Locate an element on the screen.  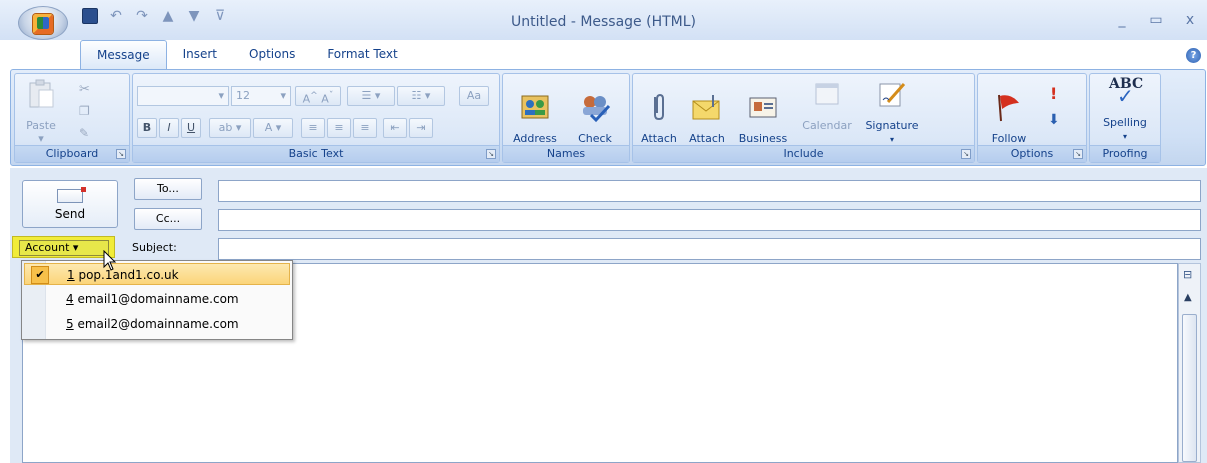
account-highlight: Account ▾ is located at coordinates (63, 247).